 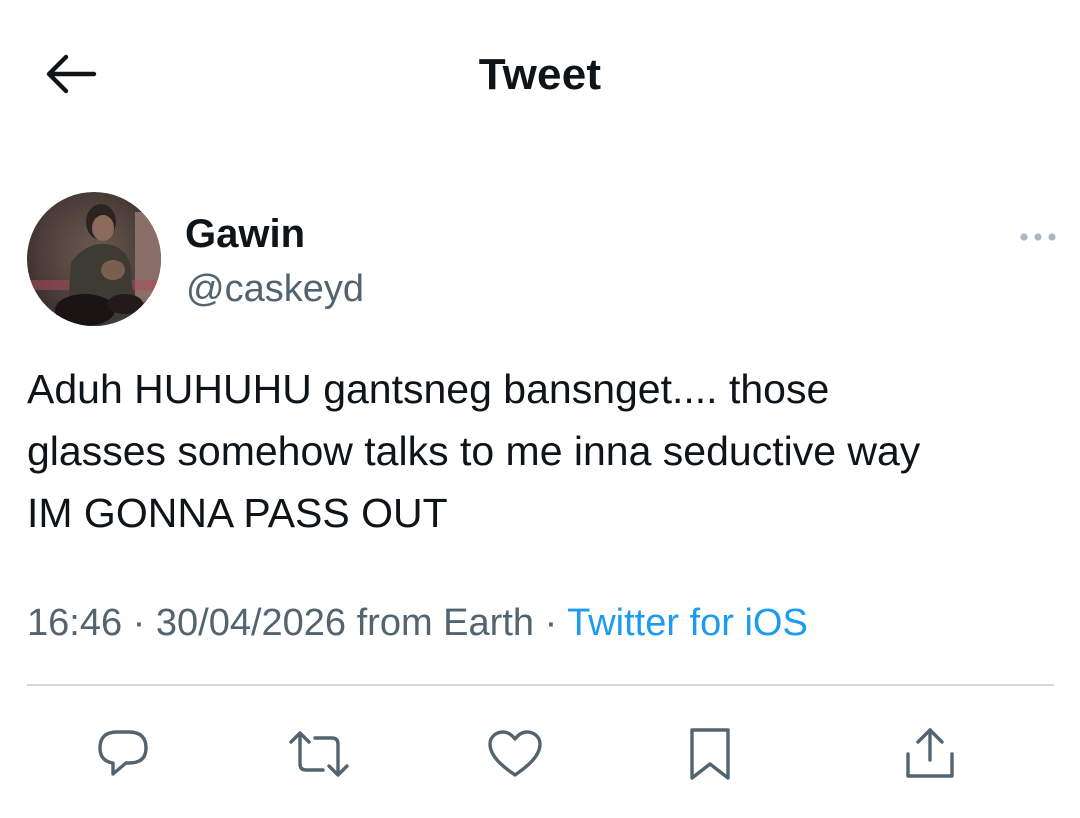 I want to click on retweet-icon, so click(x=319, y=754).